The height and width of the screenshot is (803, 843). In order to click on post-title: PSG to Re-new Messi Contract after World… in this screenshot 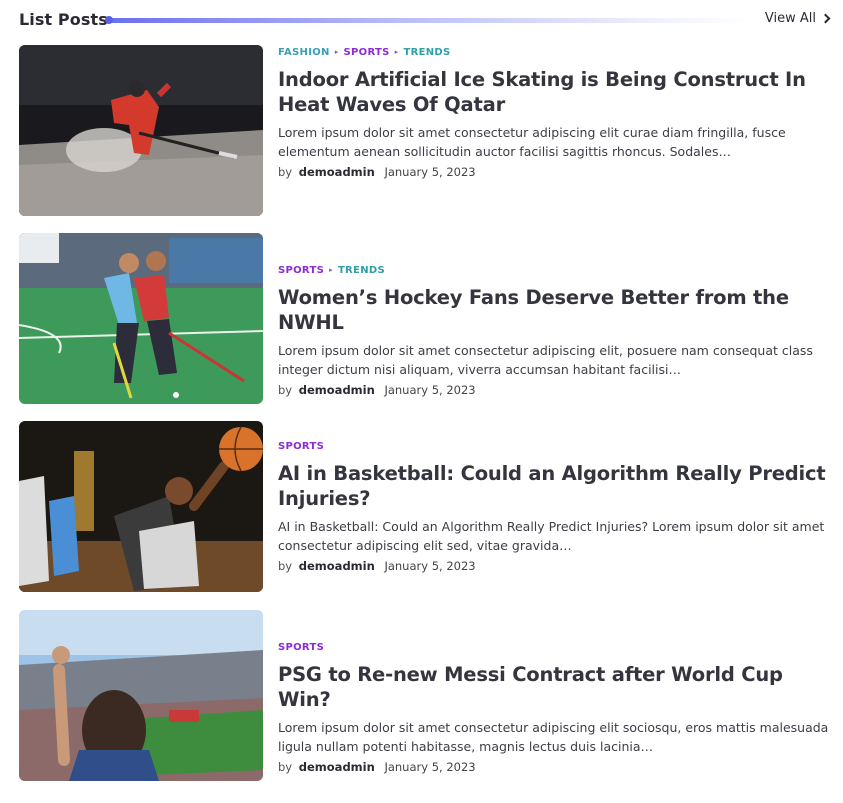, I will do `click(553, 687)`.